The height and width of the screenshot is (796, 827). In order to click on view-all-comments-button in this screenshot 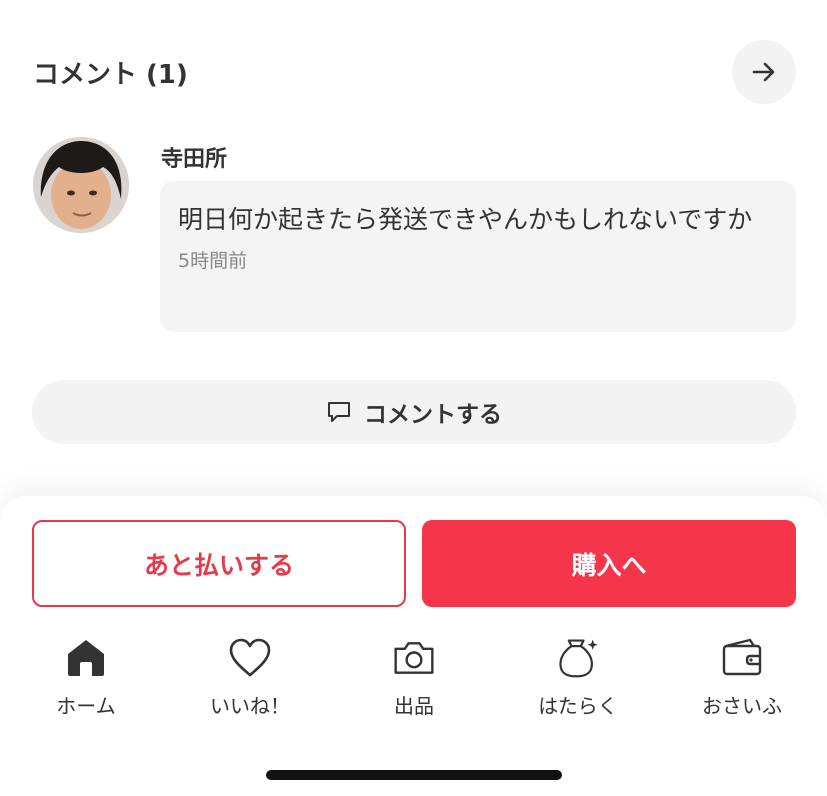, I will do `click(764, 72)`.